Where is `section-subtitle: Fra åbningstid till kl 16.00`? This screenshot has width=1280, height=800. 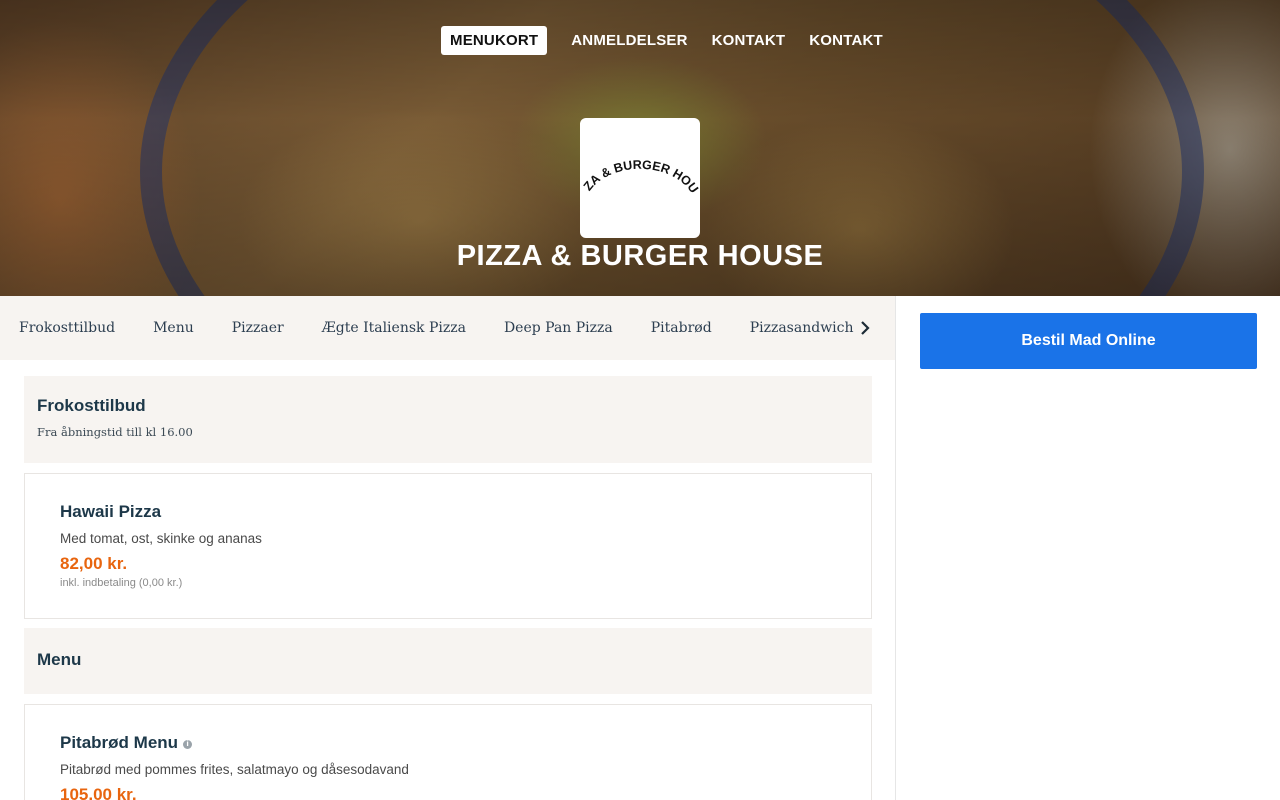 section-subtitle: Fra åbningstid till kl 16.00 is located at coordinates (115, 432).